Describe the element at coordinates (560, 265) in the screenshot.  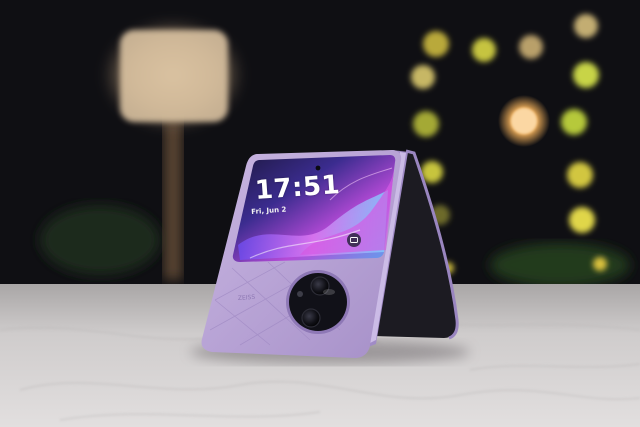
I see `blurred-plant-right` at that location.